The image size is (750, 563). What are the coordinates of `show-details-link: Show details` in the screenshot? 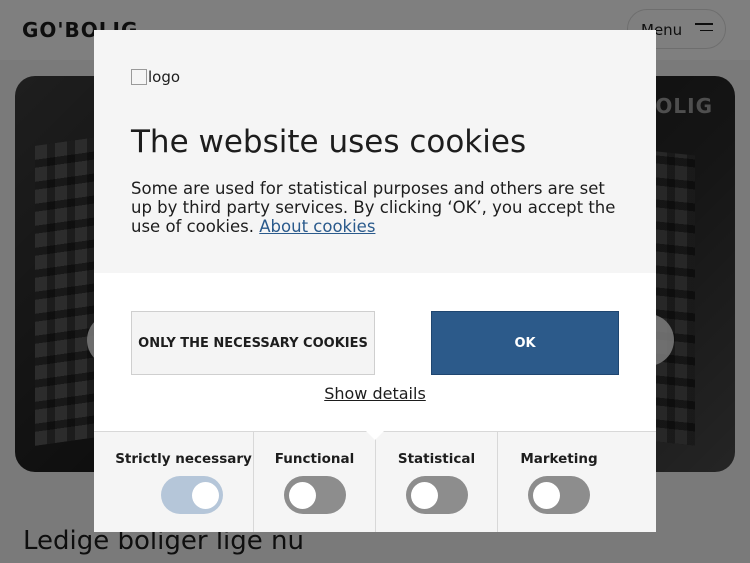 It's located at (375, 393).